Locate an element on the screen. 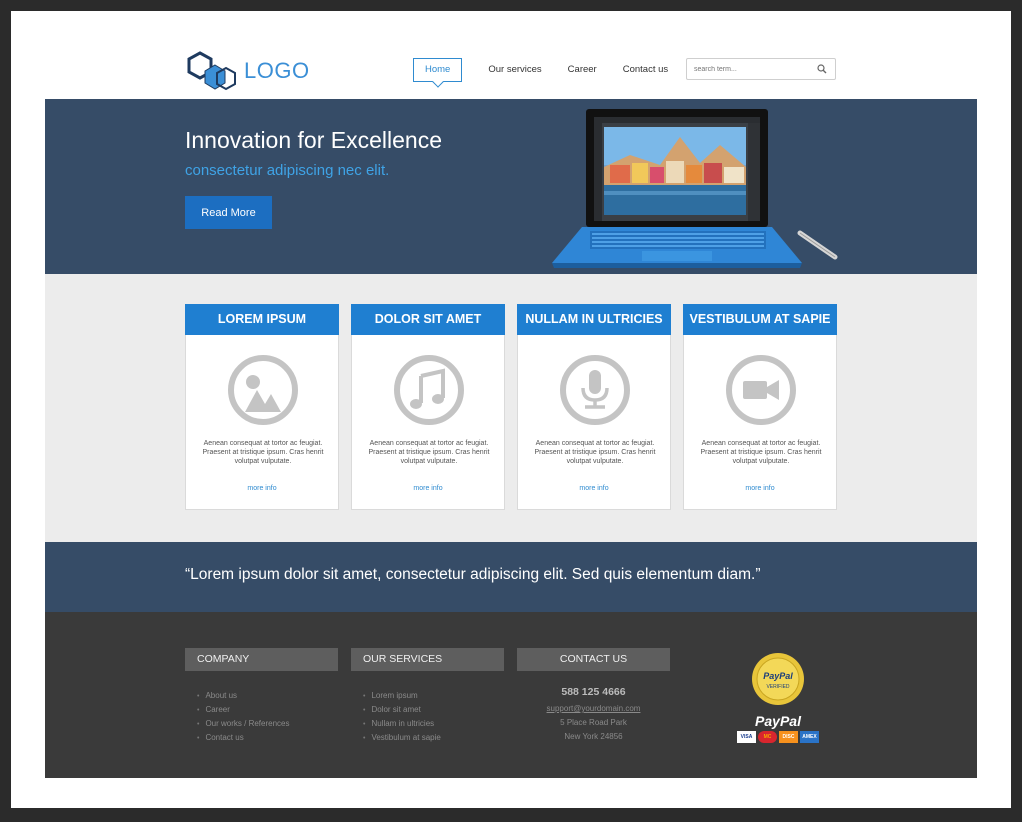  mastercard-icon: MC is located at coordinates (767, 737).